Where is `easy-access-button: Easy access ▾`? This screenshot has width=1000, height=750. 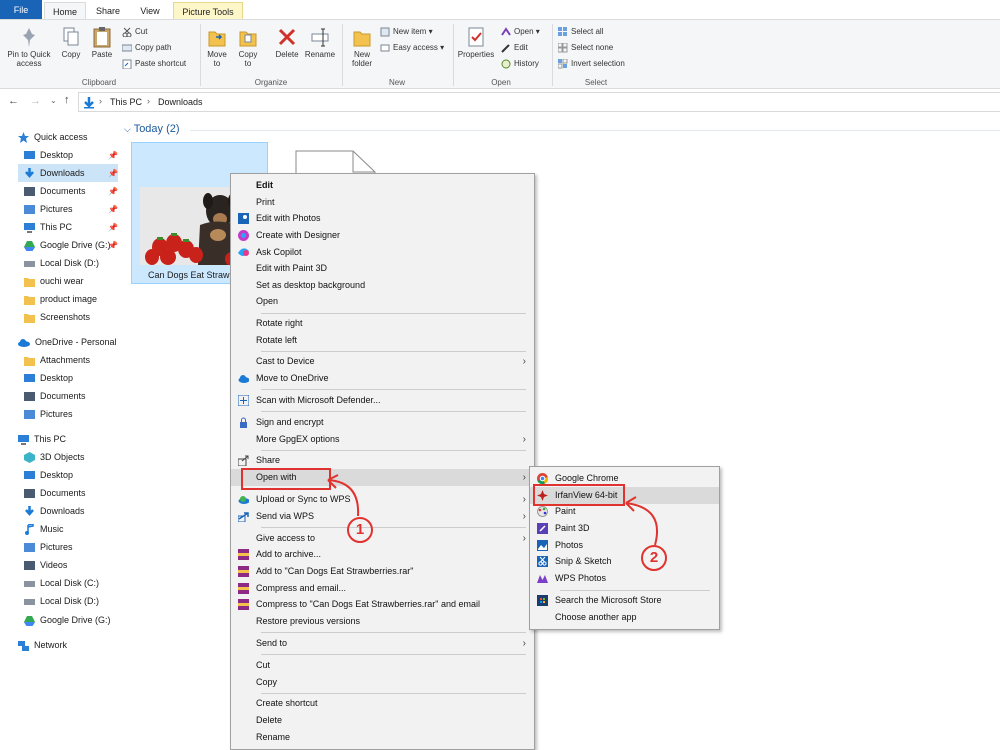
easy-access-button: Easy access ▾ is located at coordinates (412, 48).